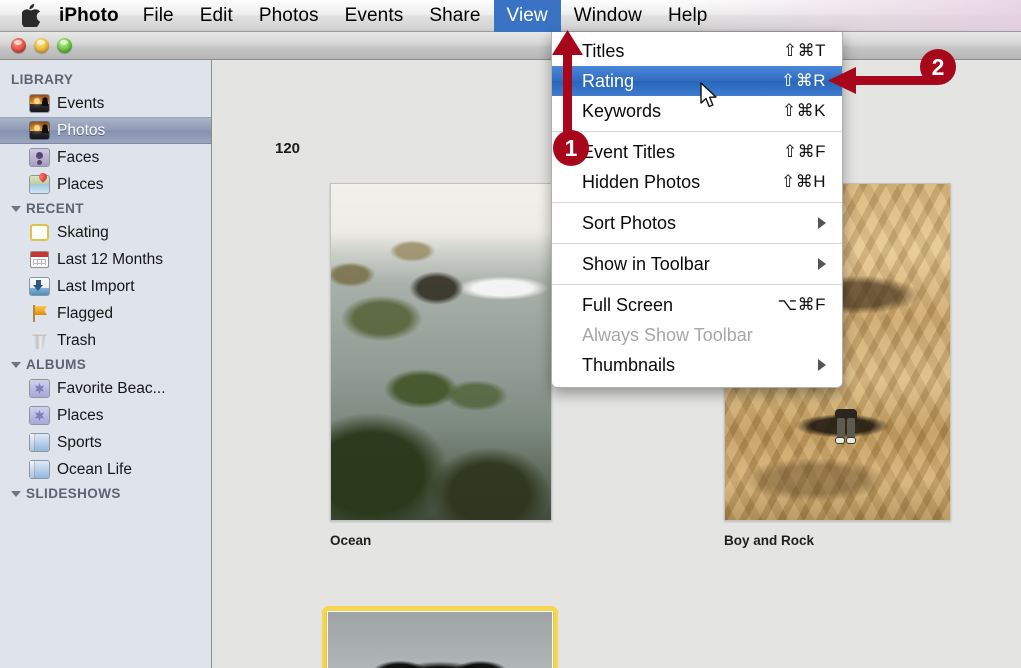  I want to click on menu-item-share: Share, so click(454, 16).